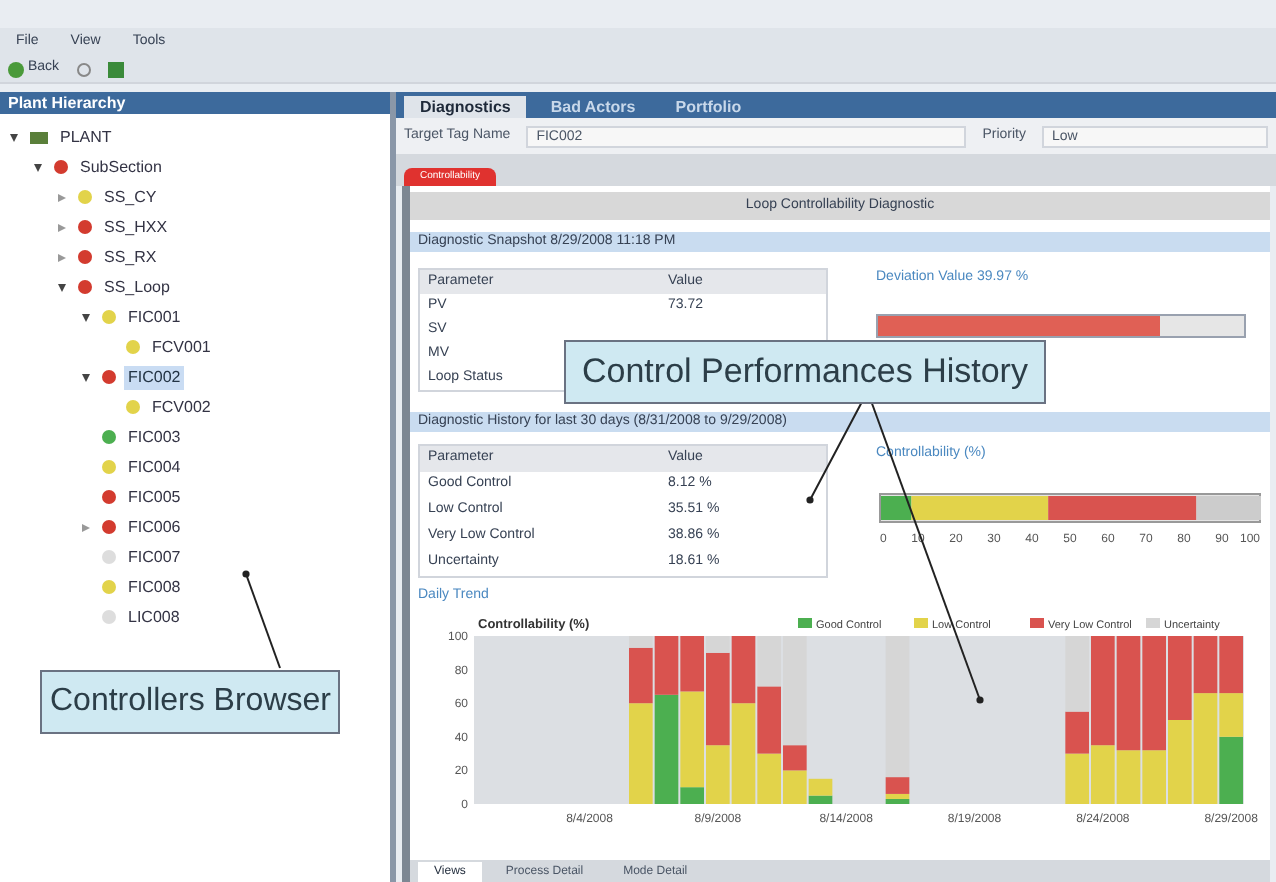 The image size is (1276, 882). I want to click on tree-item: FIC008, so click(154, 587).